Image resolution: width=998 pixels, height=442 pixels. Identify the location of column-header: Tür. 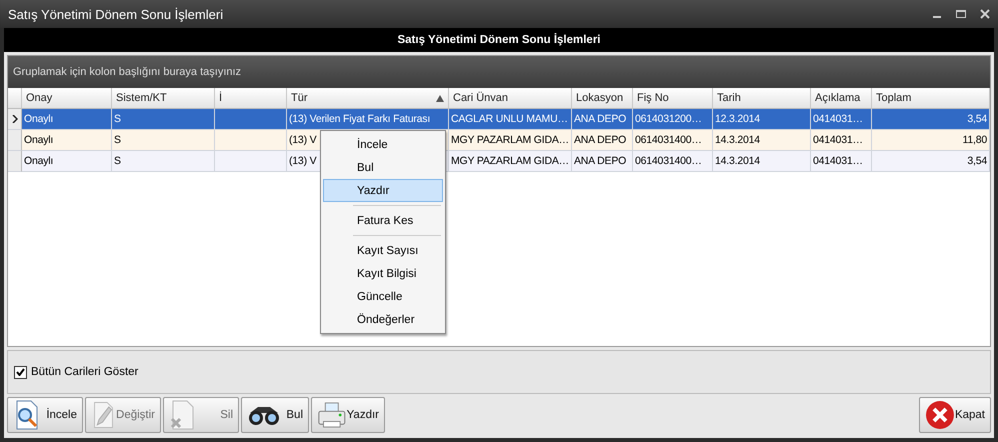
(368, 98).